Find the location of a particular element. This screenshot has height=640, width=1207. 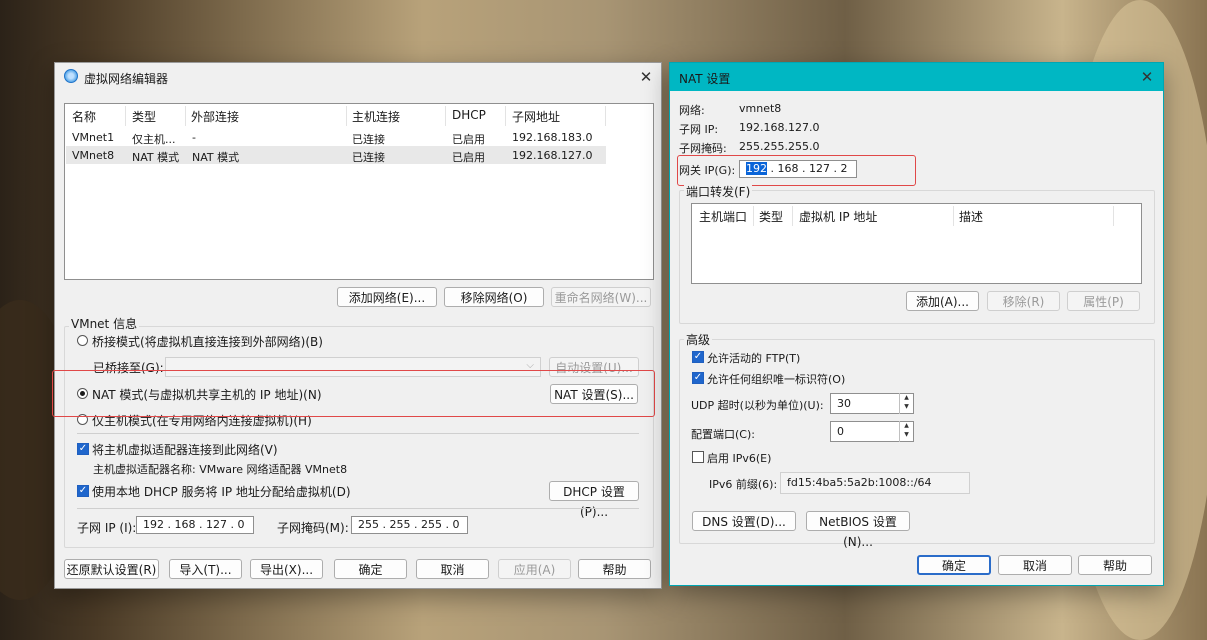

row-subnet: 192.168.183.0 is located at coordinates (552, 137).